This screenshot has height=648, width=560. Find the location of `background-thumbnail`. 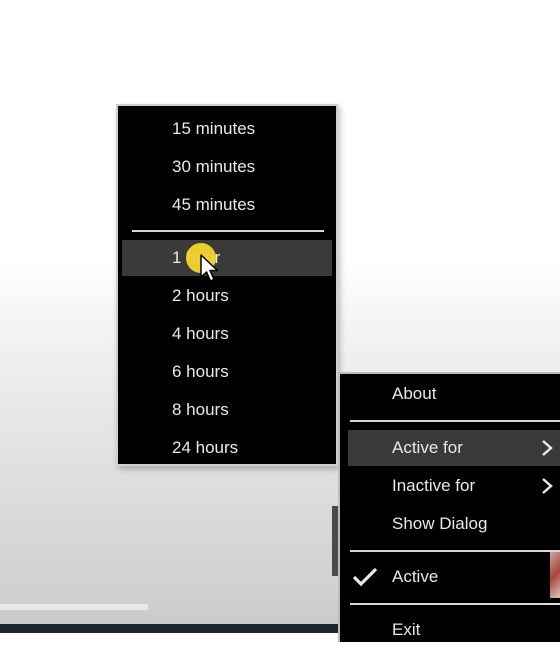

background-thumbnail is located at coordinates (555, 575).